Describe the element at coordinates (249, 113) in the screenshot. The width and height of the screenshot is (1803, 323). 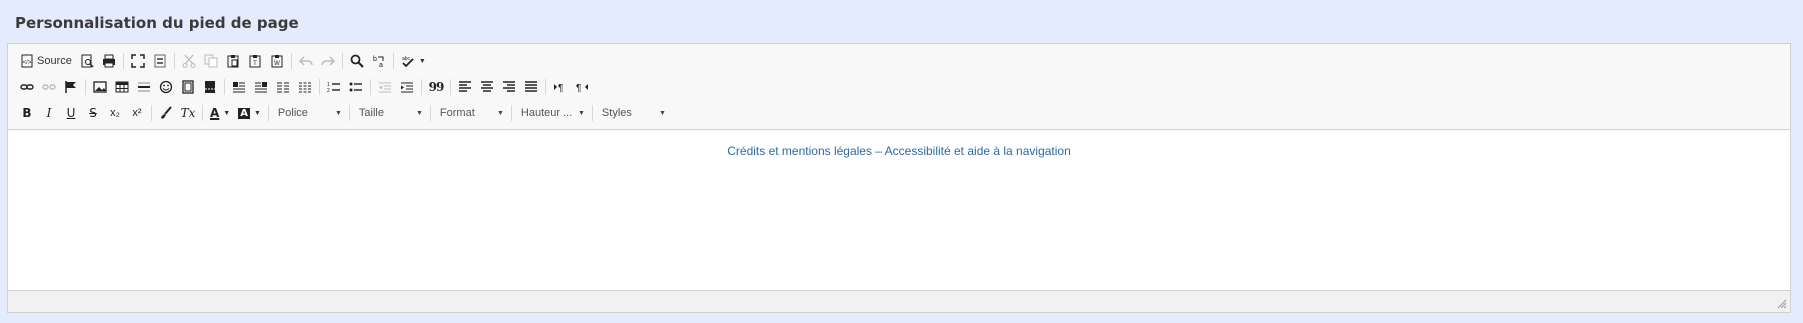
I see `background-color-button: A ▼` at that location.